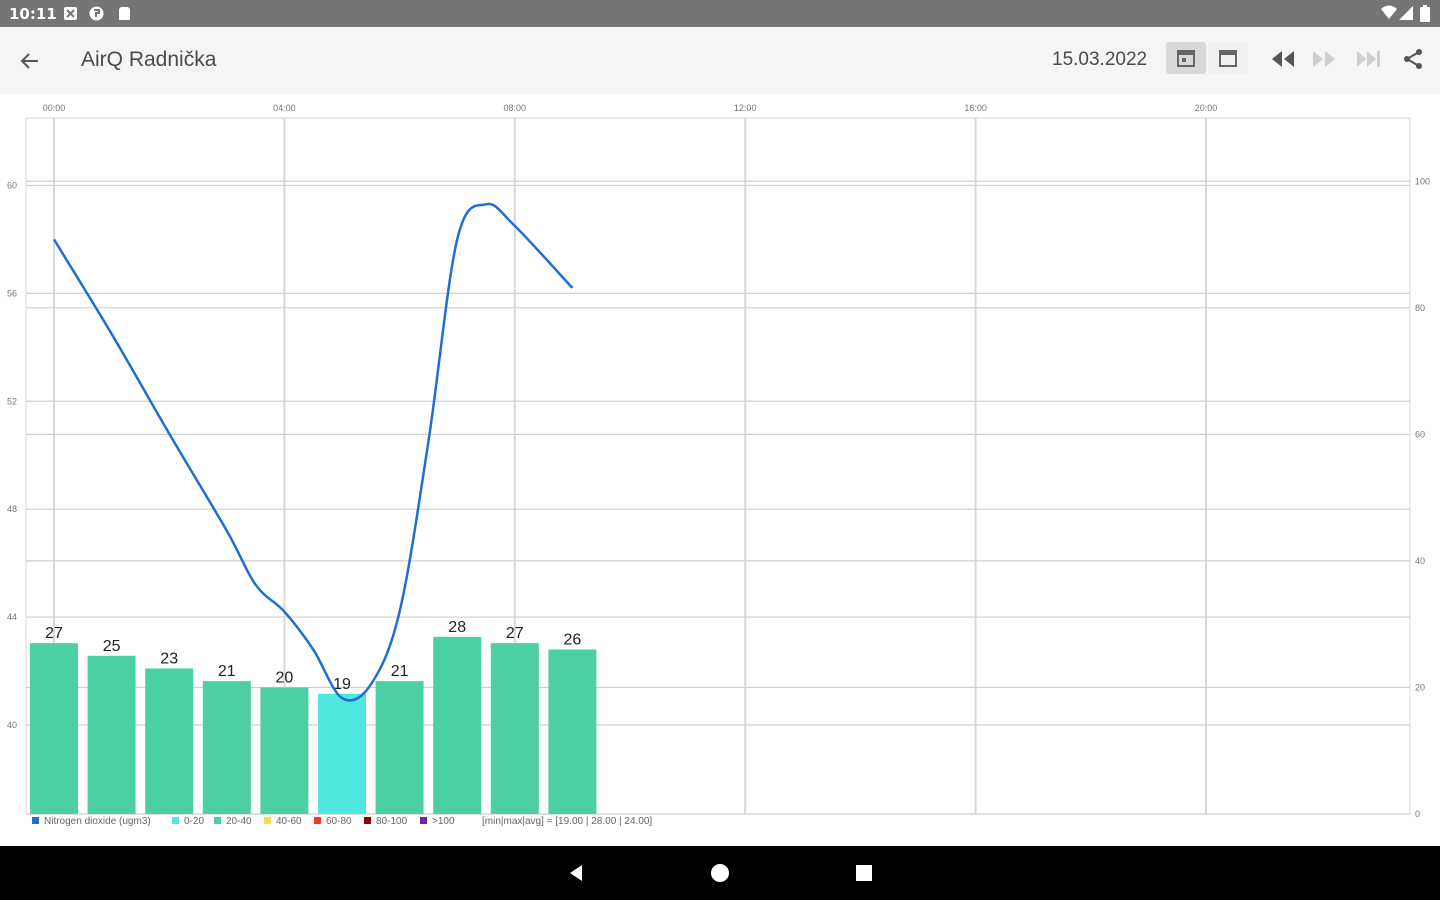 The image size is (1440, 900). Describe the element at coordinates (1206, 108) in the screenshot. I see `x-tick-label: 20:00` at that location.